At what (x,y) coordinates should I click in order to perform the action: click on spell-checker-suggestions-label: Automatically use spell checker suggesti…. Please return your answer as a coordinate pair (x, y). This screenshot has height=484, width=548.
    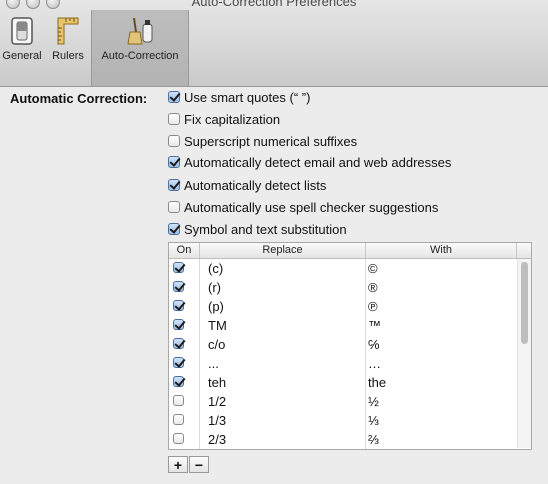
    Looking at the image, I should click on (311, 207).